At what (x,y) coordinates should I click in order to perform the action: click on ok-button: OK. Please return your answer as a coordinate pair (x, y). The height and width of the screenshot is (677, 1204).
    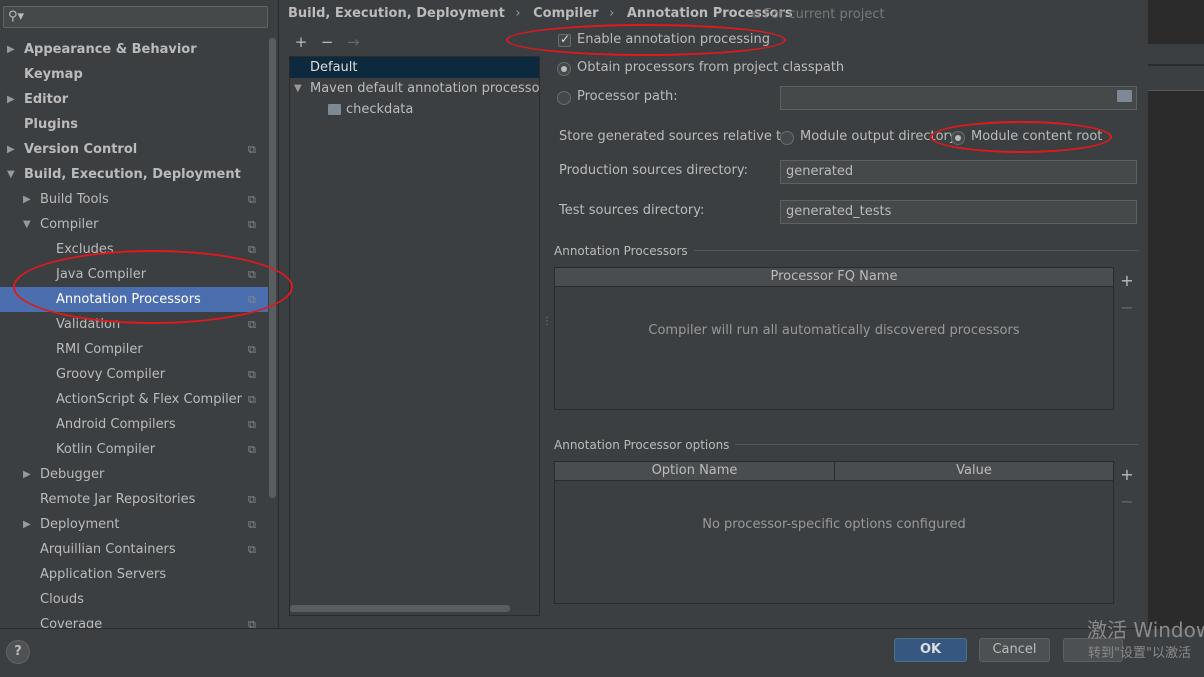
    Looking at the image, I should click on (930, 650).